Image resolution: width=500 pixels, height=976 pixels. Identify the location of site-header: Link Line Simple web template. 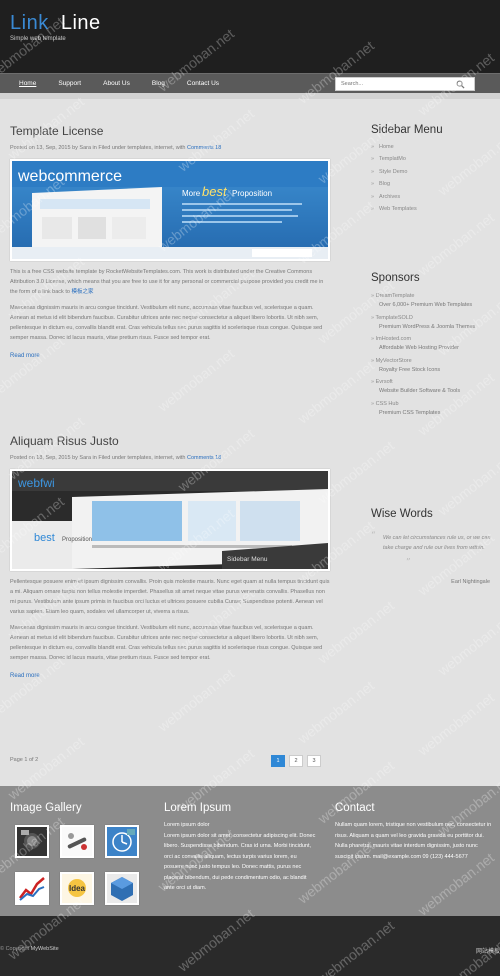
(250, 37).